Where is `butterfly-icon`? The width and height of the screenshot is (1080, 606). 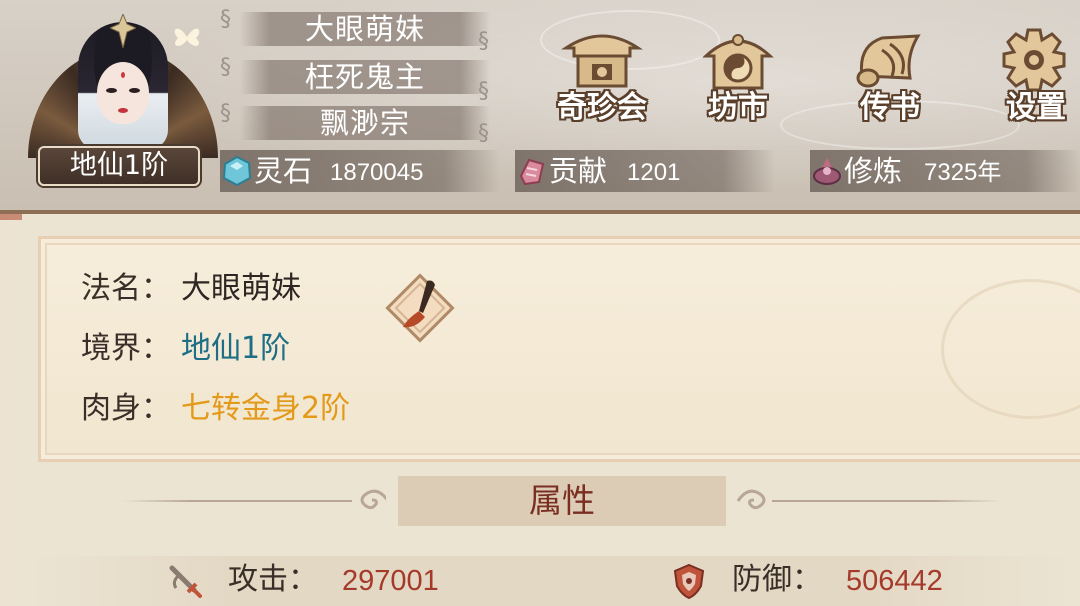
butterfly-icon is located at coordinates (187, 37).